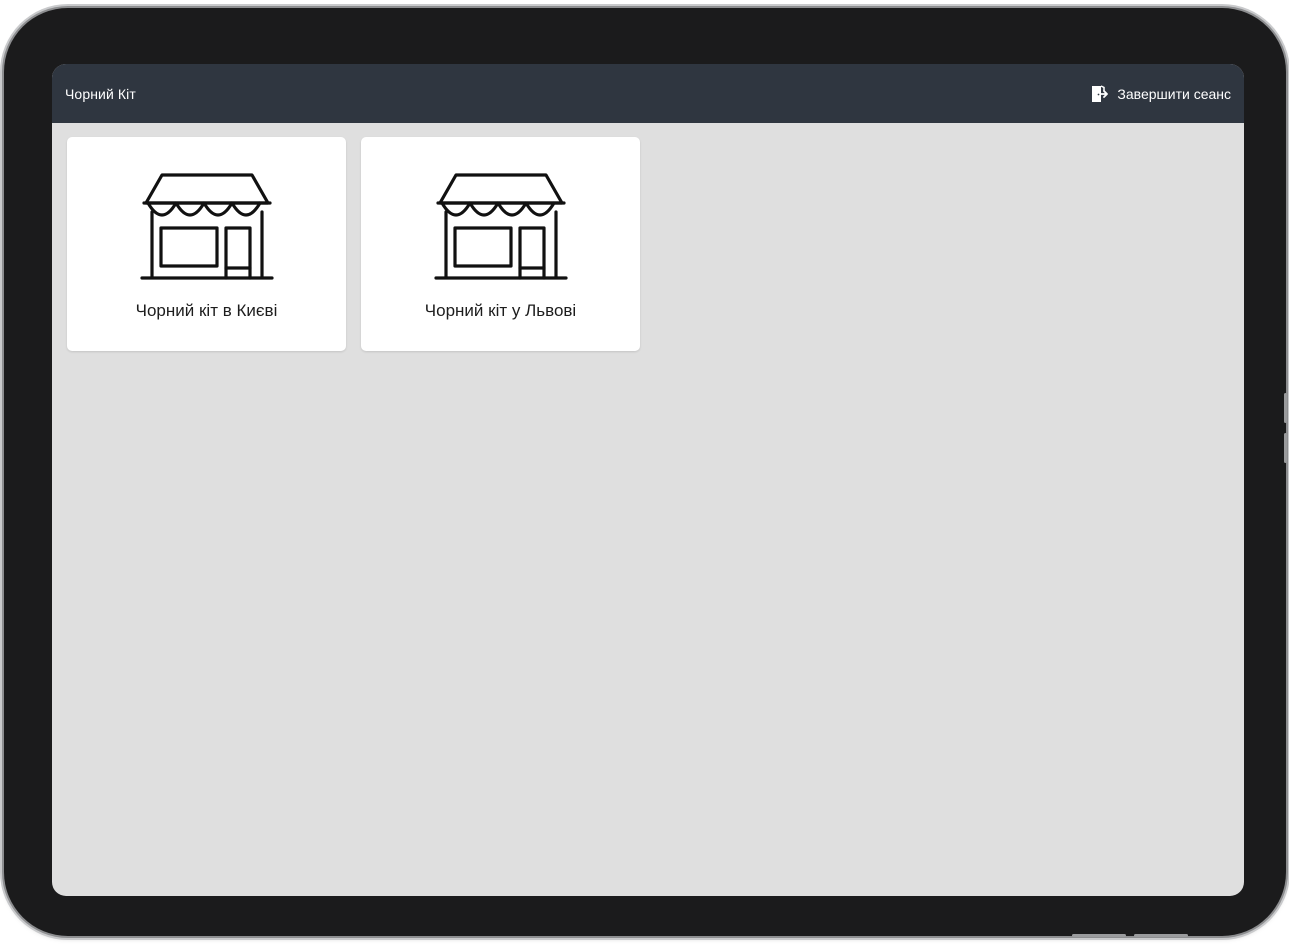  What do you see at coordinates (206, 310) in the screenshot?
I see `store-name: Чорний кіт в Києві` at bounding box center [206, 310].